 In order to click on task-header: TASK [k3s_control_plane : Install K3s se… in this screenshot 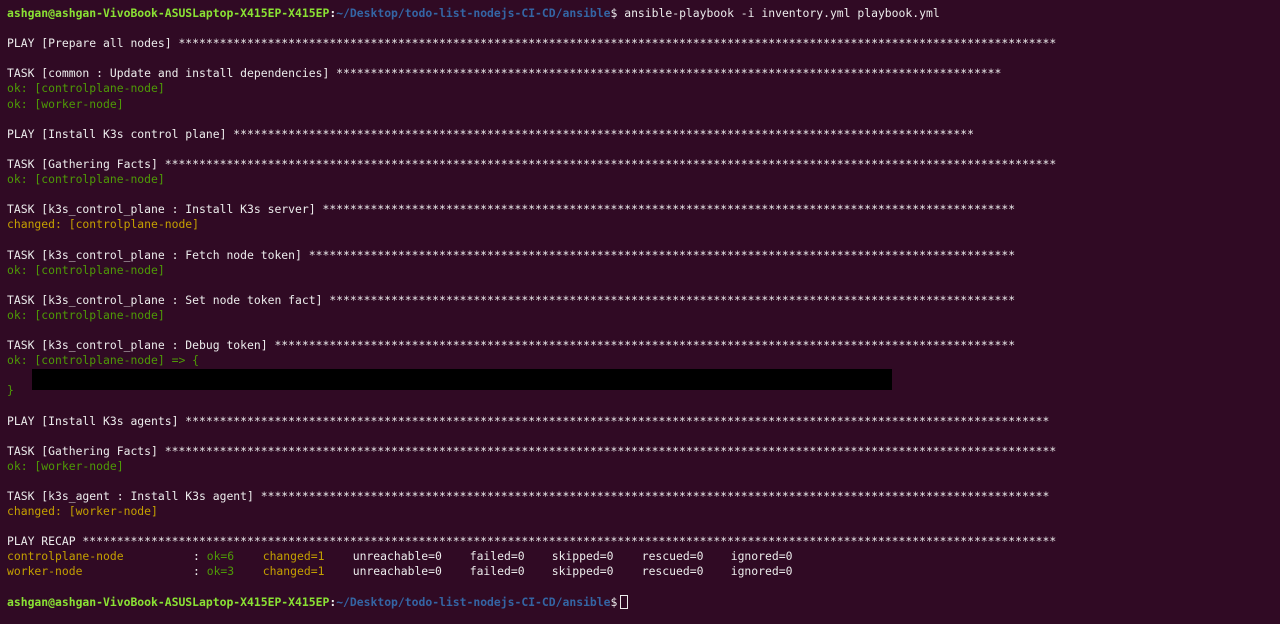, I will do `click(511, 209)`.